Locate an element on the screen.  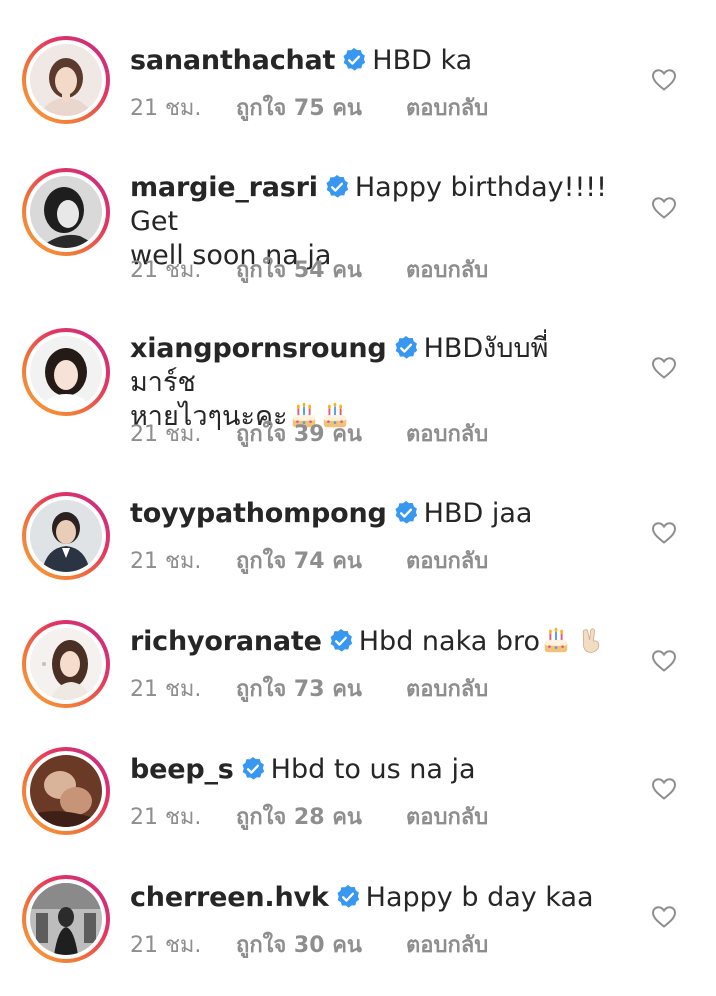
comment-body: cherreen.hvk Happy b day kaa is located at coordinates (370, 898).